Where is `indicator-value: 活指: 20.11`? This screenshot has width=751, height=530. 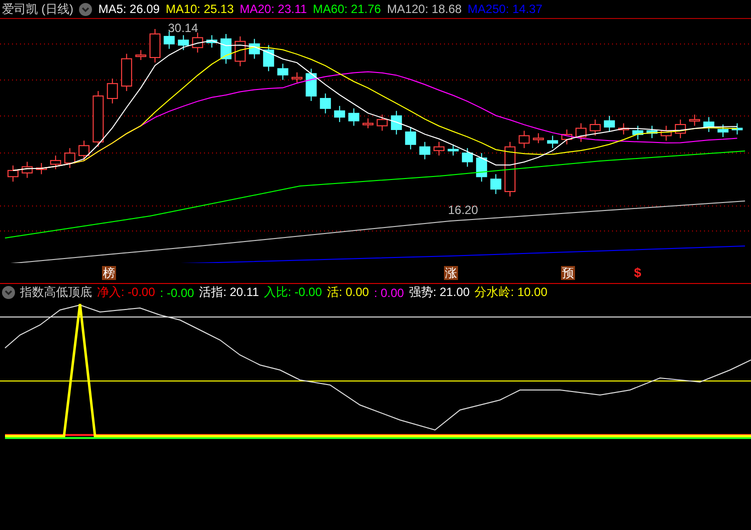
indicator-value: 活指: 20.11 is located at coordinates (229, 292).